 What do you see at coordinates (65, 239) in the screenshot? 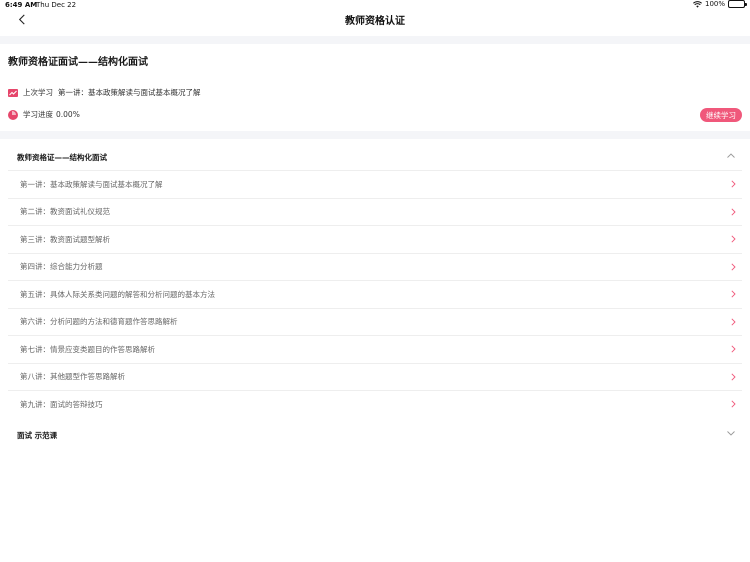
I see `lesson-title: 第三讲：教资面试题型解析` at bounding box center [65, 239].